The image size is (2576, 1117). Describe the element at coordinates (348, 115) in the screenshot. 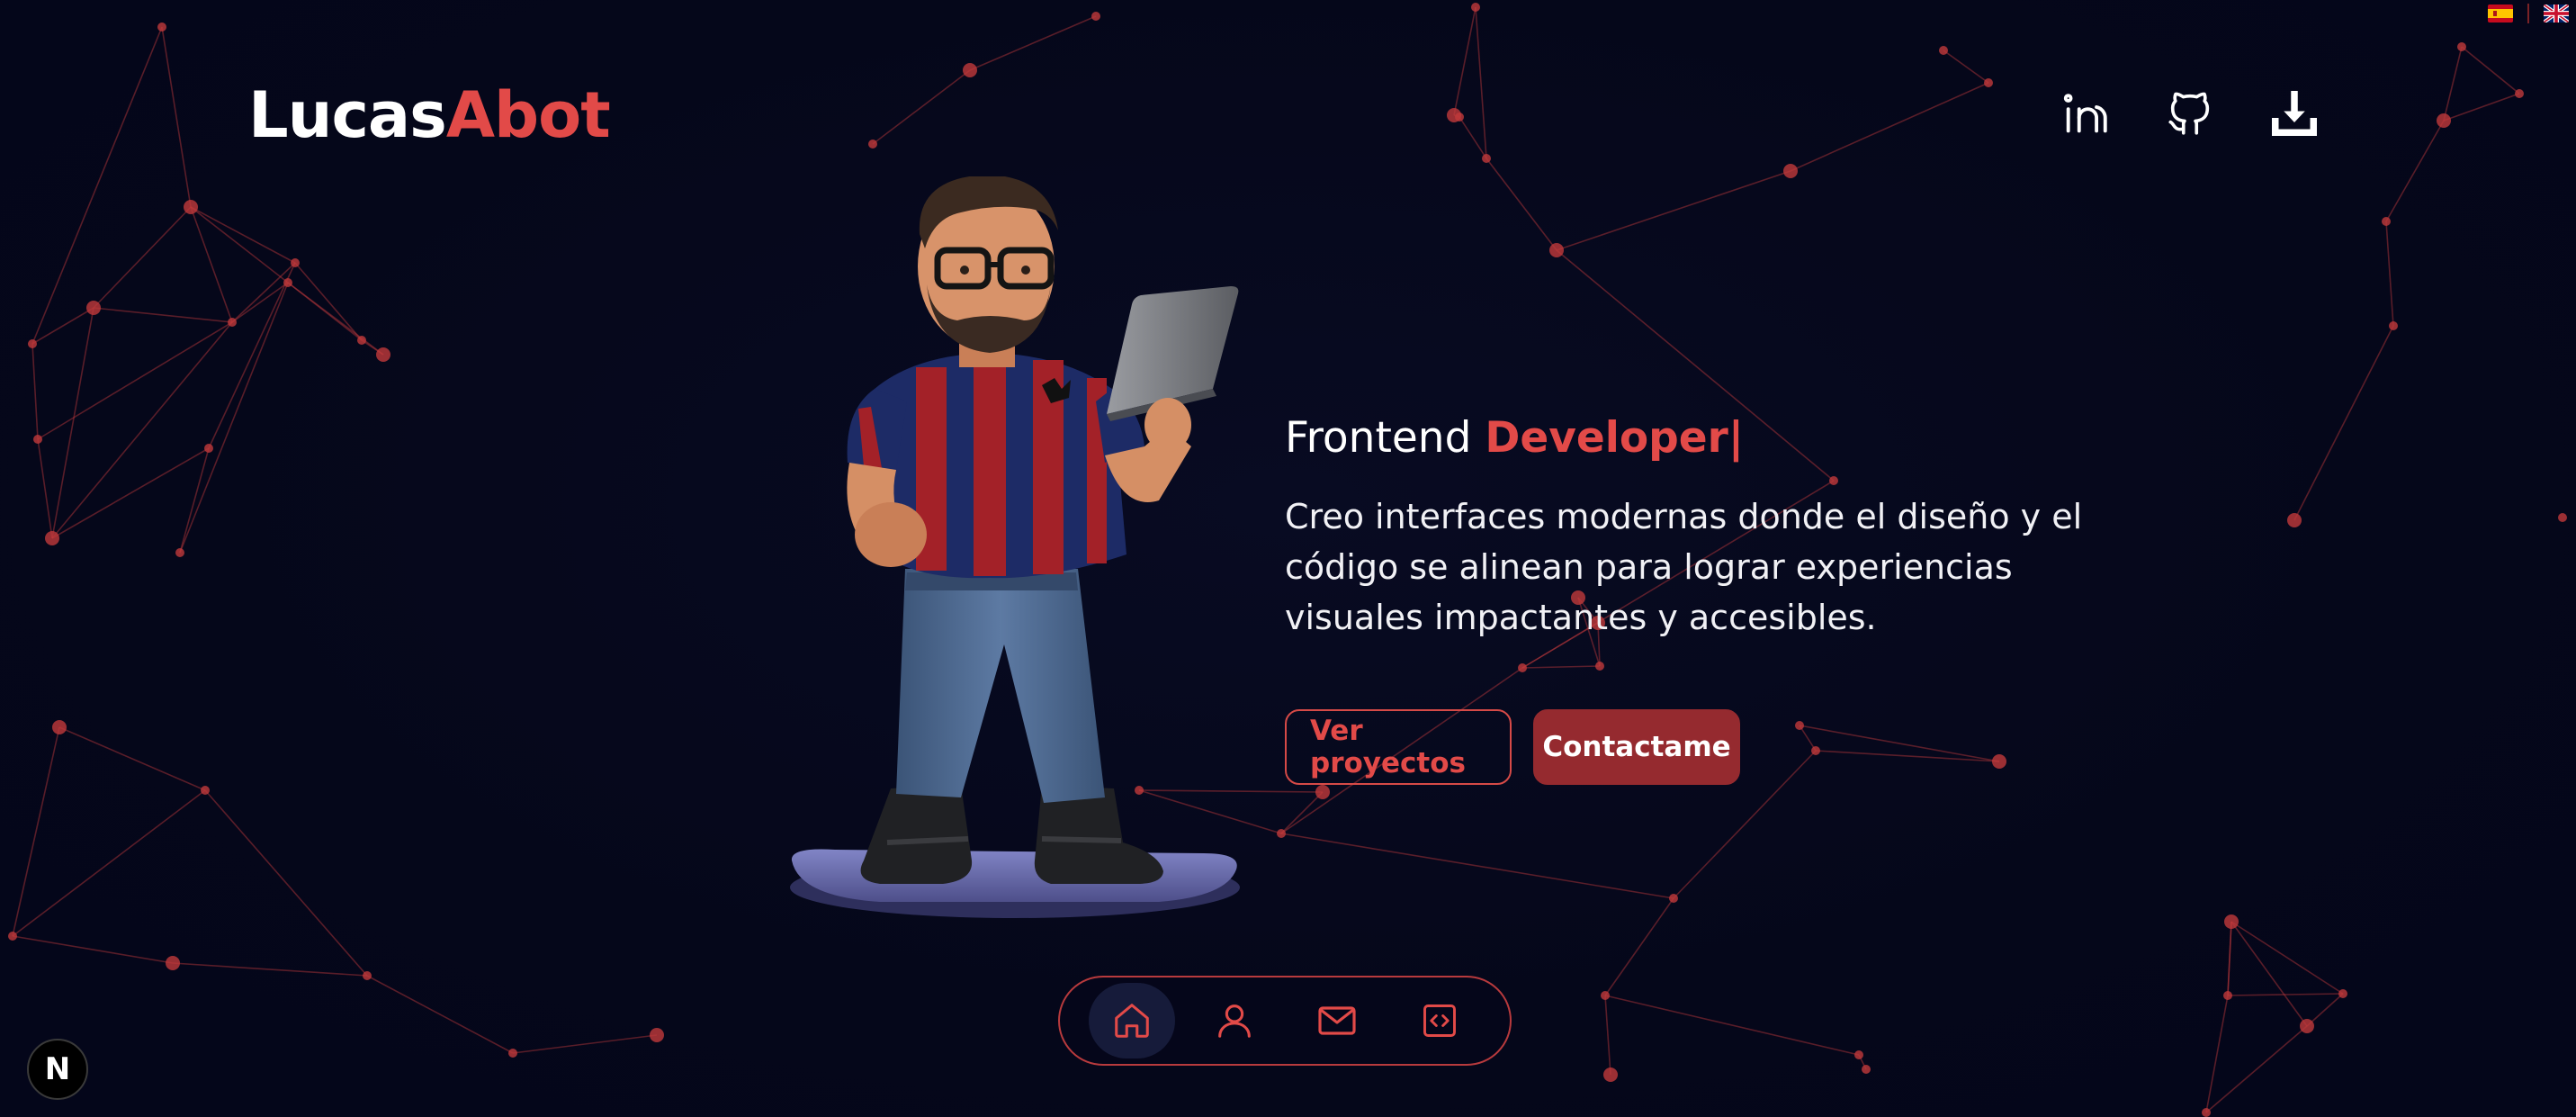

I see `logo-first-name: Lucas` at that location.